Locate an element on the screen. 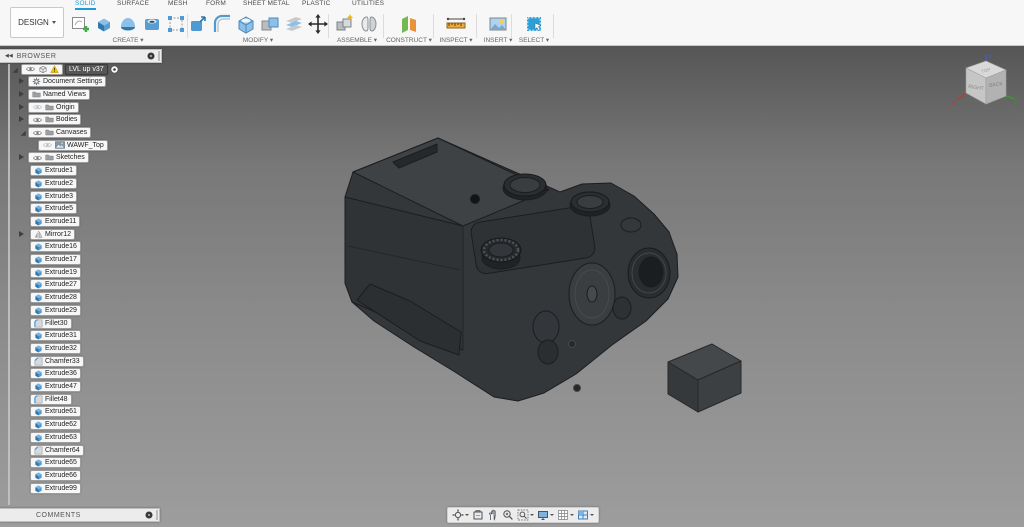  zoom-button is located at coordinates (508, 515).